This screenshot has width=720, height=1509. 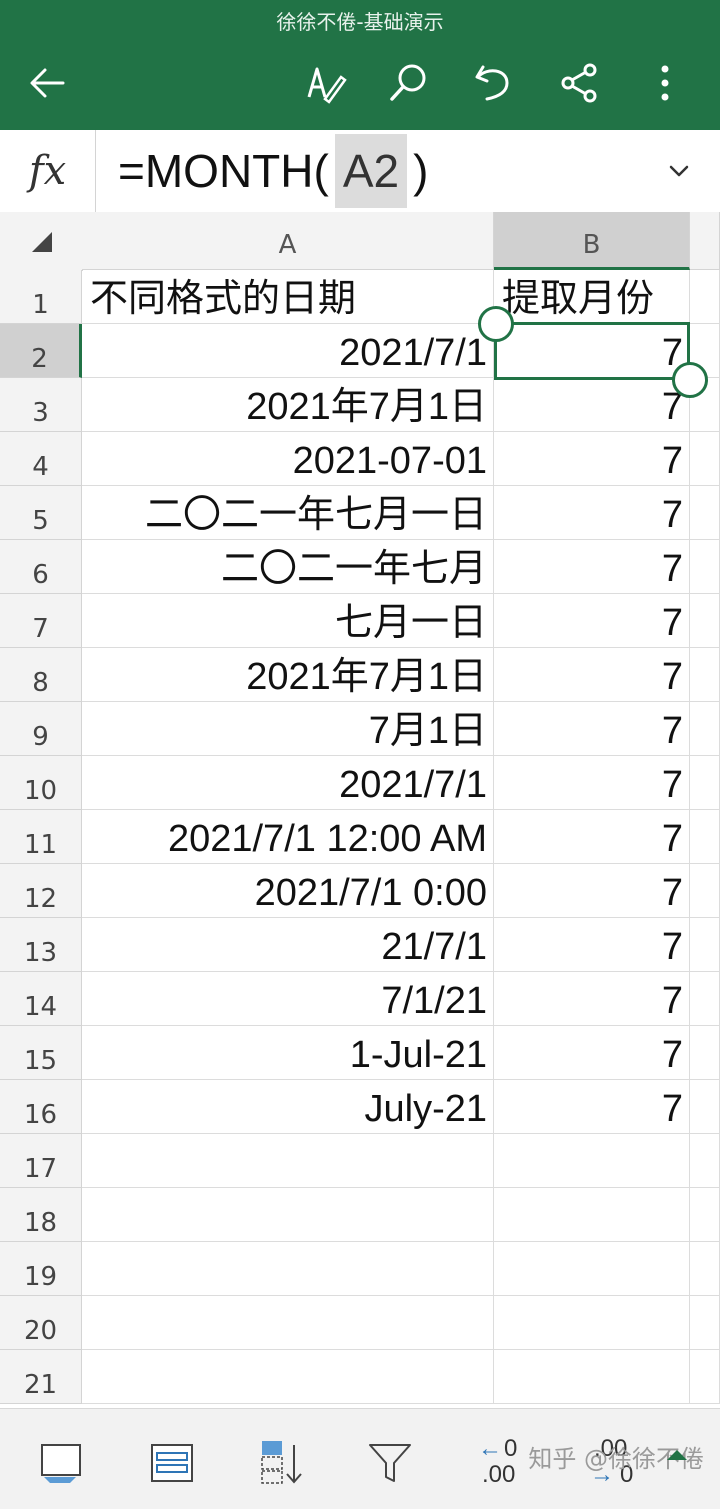 I want to click on column-header-a: A, so click(x=288, y=241).